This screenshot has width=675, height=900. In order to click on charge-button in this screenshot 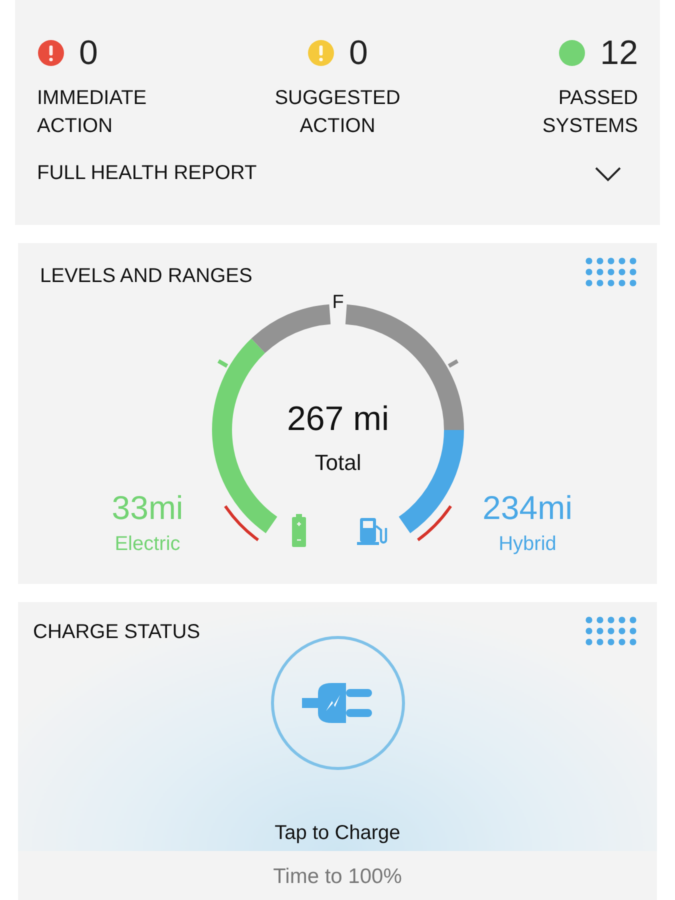, I will do `click(337, 703)`.